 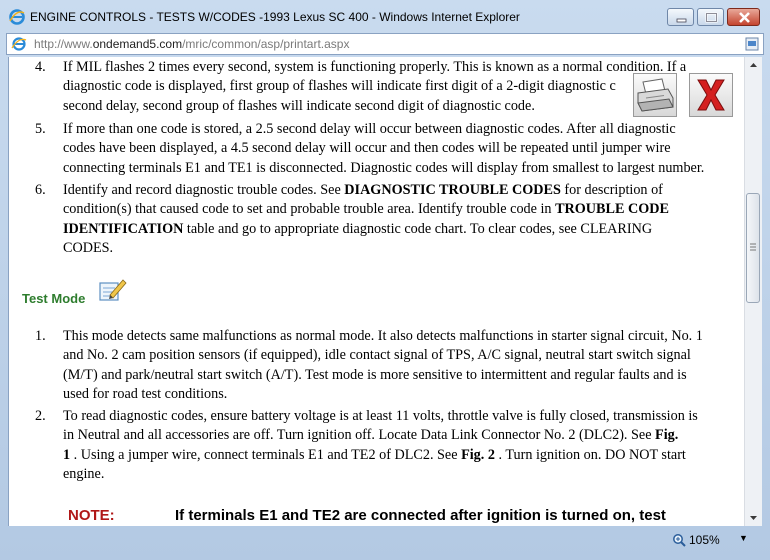 What do you see at coordinates (112, 290) in the screenshot?
I see `notepad-icon` at bounding box center [112, 290].